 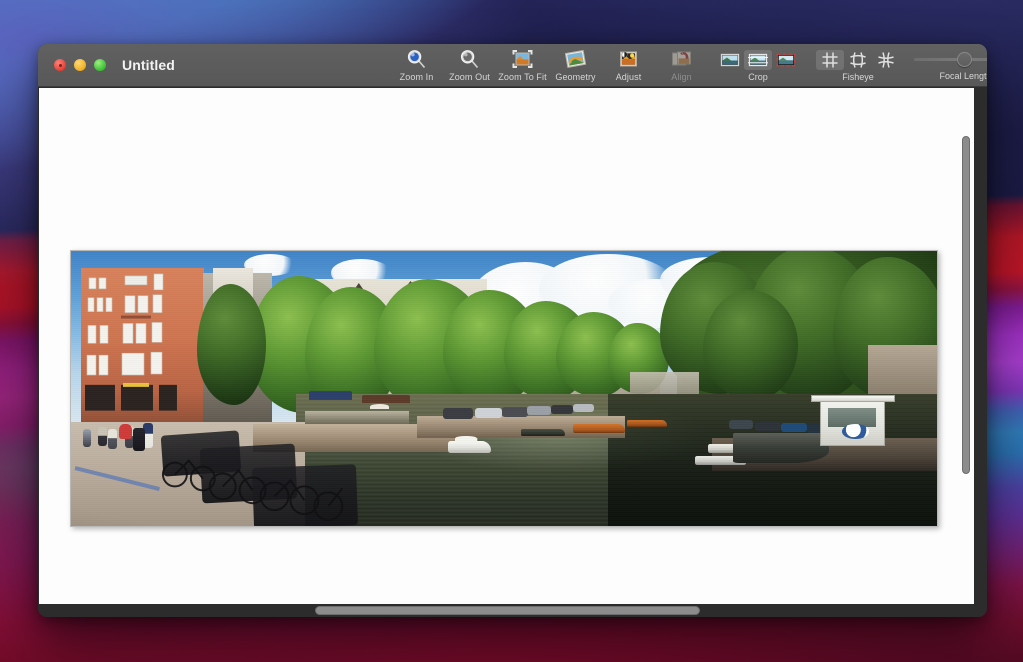 What do you see at coordinates (966, 305) in the screenshot?
I see `vertical-scrollbar` at bounding box center [966, 305].